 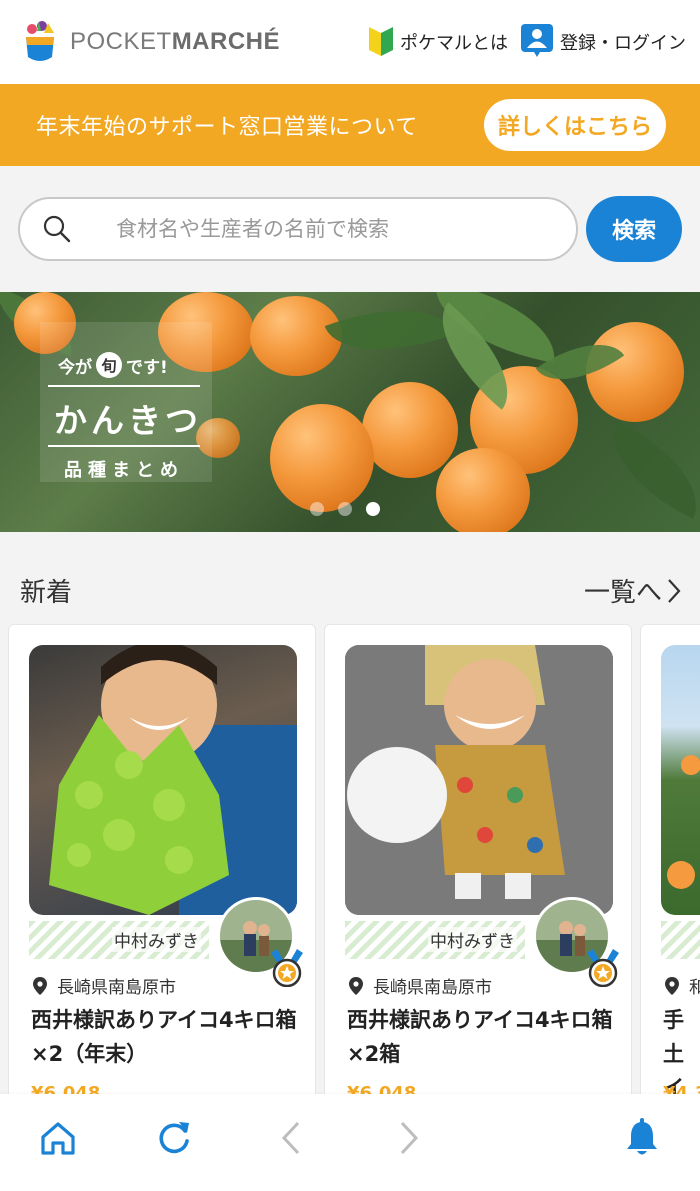 I want to click on product-card: 和 手土イズ ¥4,3, so click(x=670, y=859).